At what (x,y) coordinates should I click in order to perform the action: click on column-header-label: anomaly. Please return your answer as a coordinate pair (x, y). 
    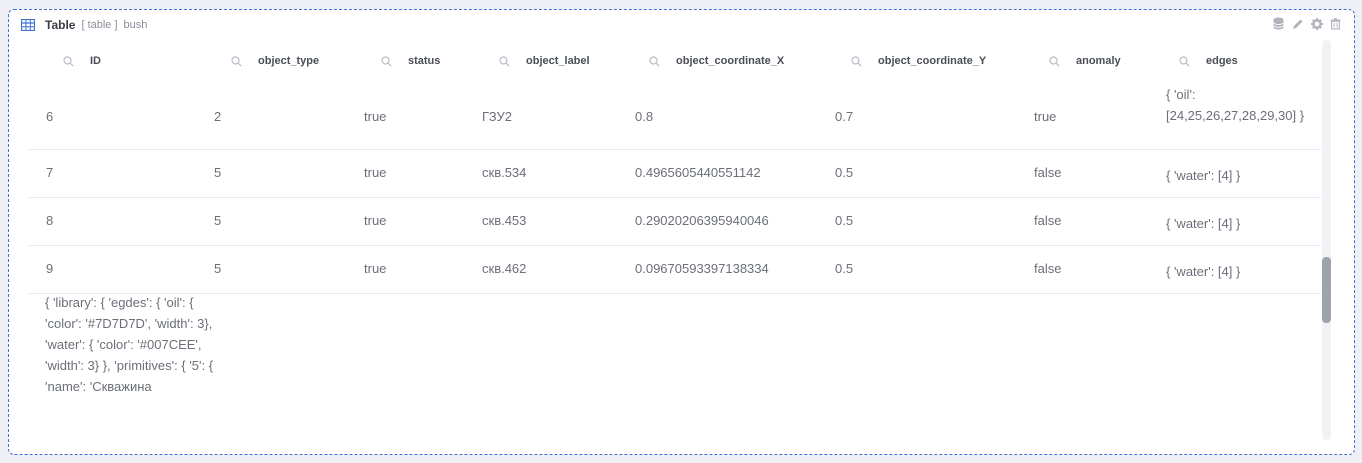
    Looking at the image, I should click on (1098, 61).